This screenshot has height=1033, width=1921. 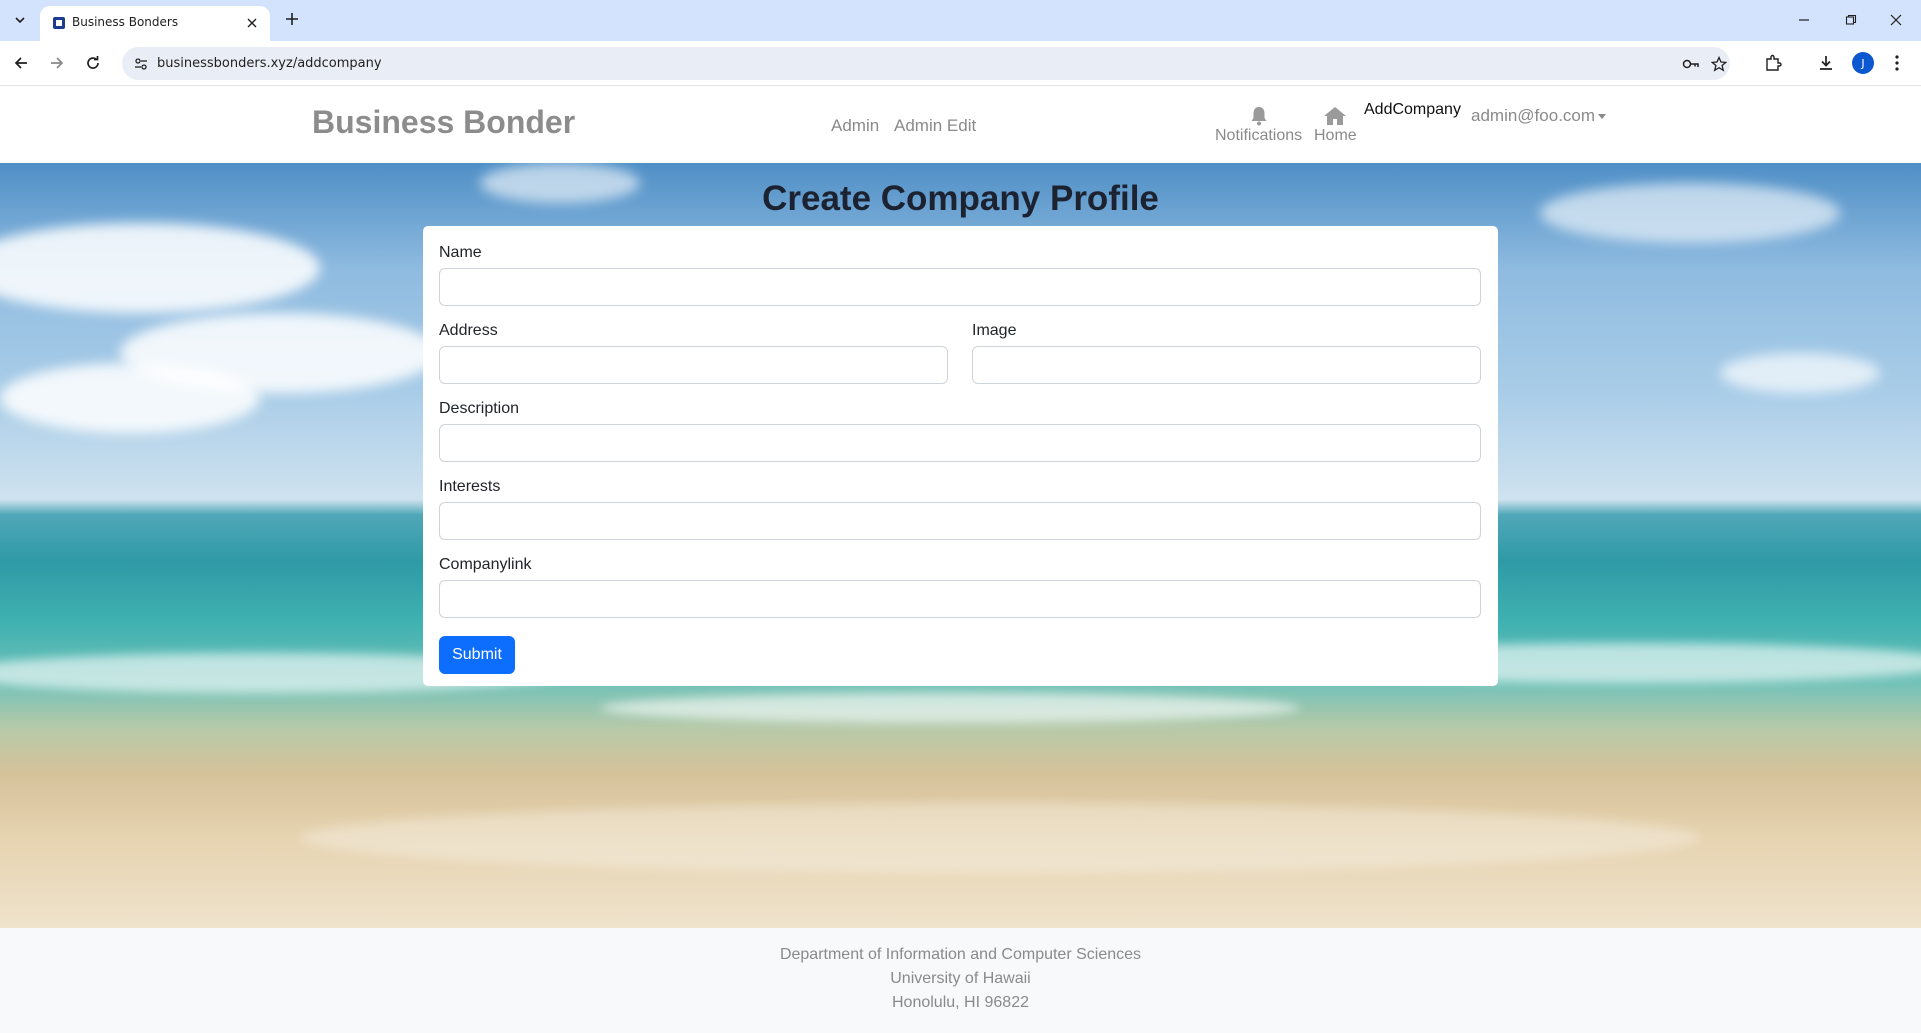 What do you see at coordinates (479, 408) in the screenshot?
I see `description-label: Description` at bounding box center [479, 408].